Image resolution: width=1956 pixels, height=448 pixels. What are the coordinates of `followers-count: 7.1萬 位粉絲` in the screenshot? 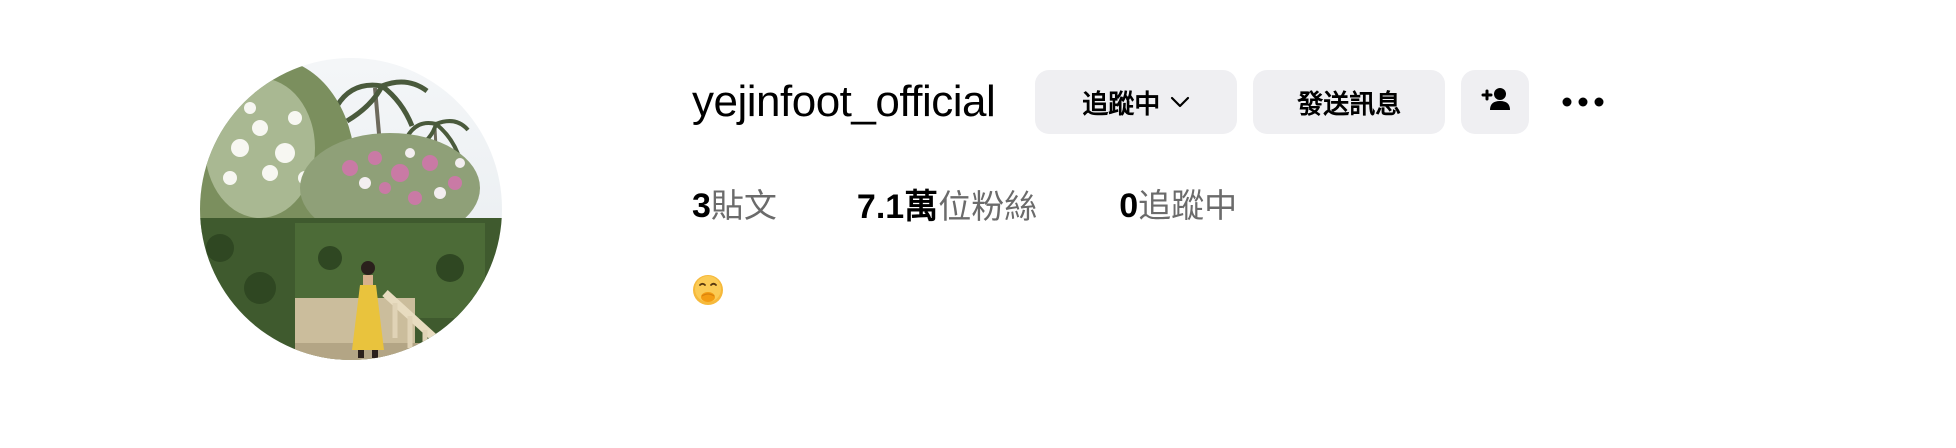 It's located at (947, 203).